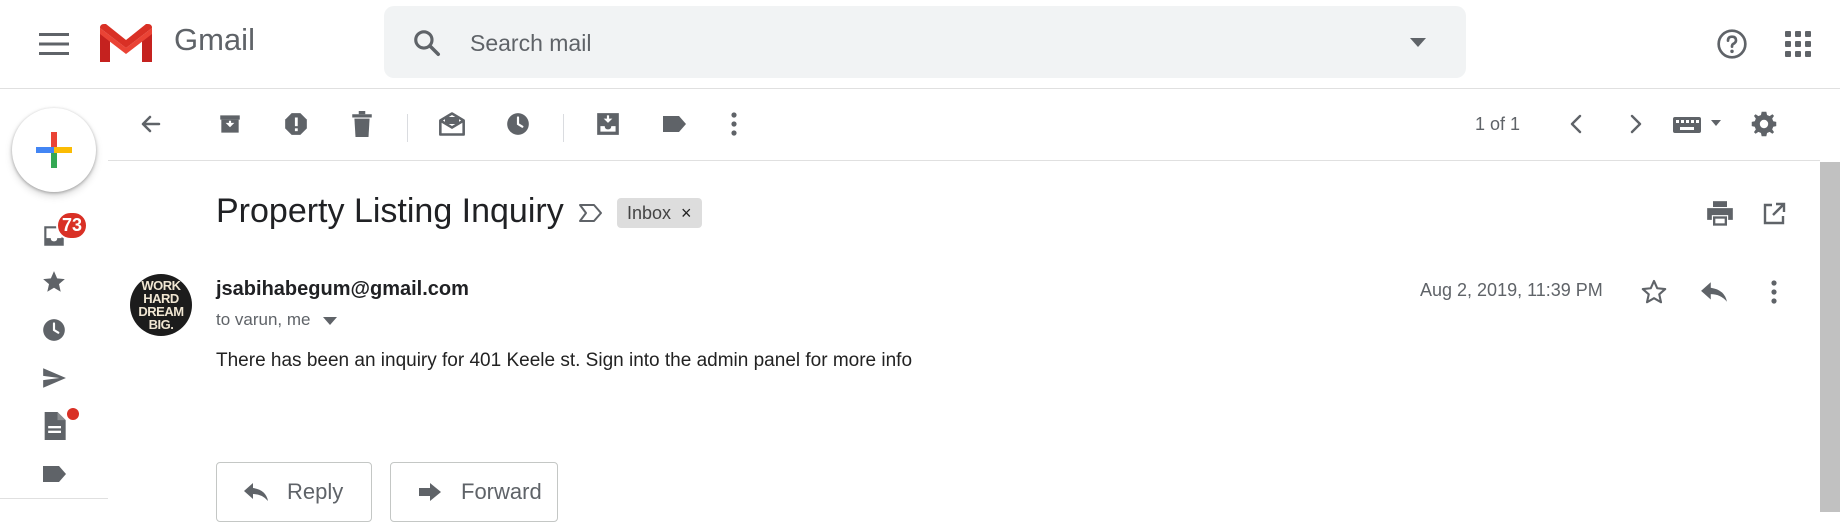  Describe the element at coordinates (501, 491) in the screenshot. I see `forward-label: Forward` at that location.